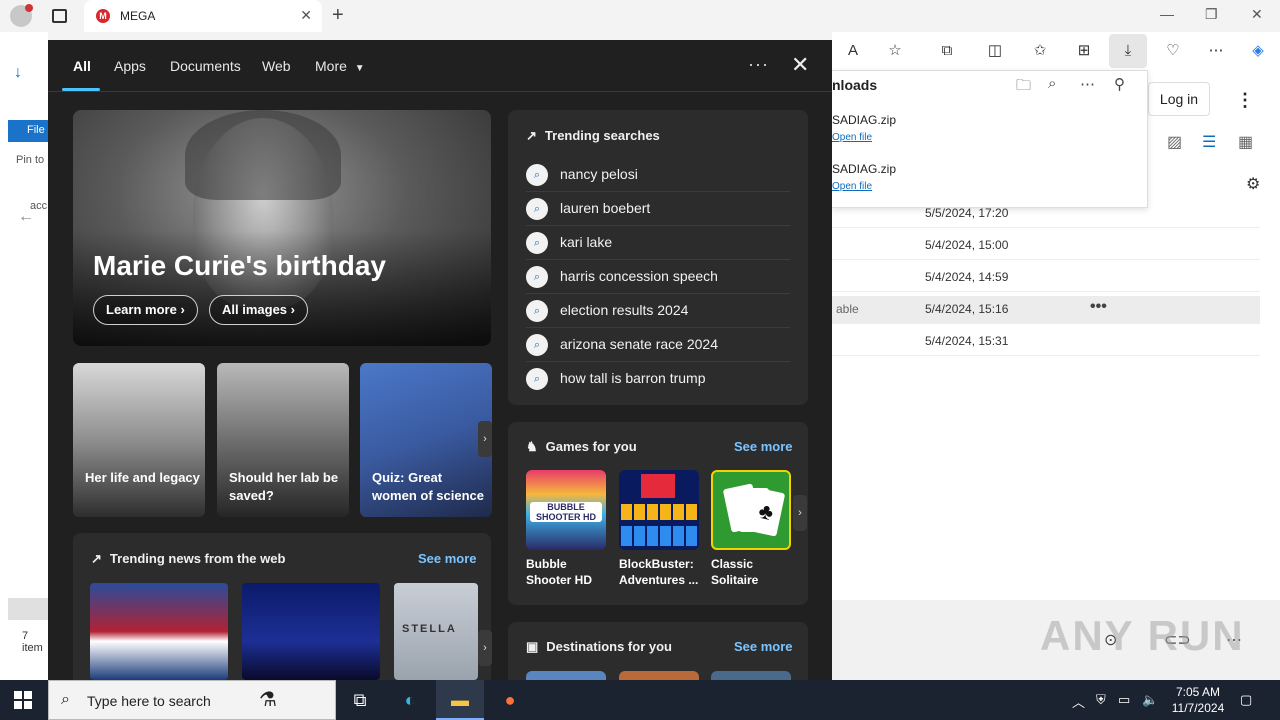 Image resolution: width=1280 pixels, height=720 pixels. Describe the element at coordinates (602, 135) in the screenshot. I see `trending-searches-title-text: Trending searches` at that location.